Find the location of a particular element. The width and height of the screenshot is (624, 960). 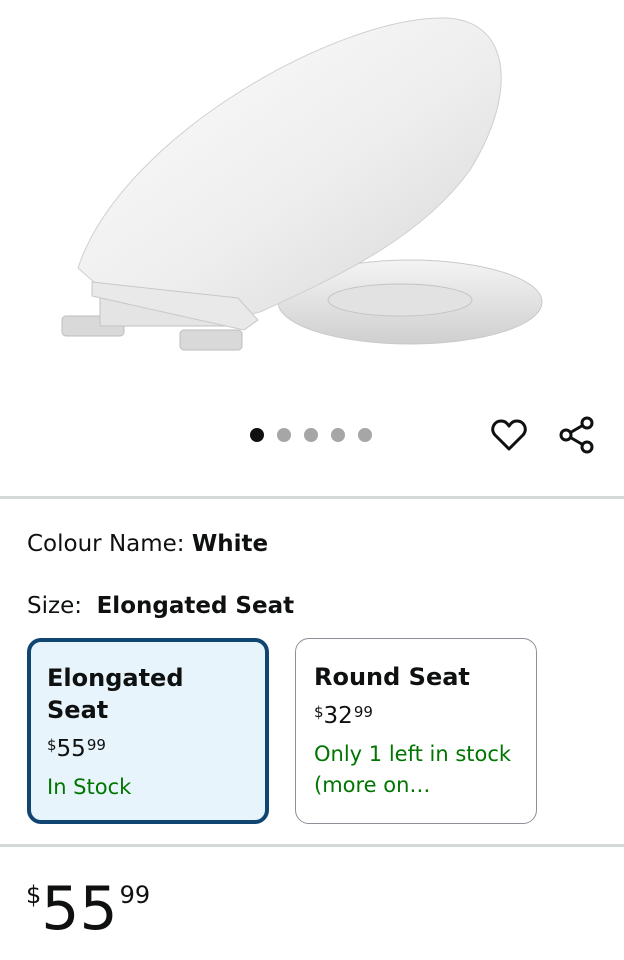

size-option-elongated-seat: Elongated Seat $ 55 99 In Stock is located at coordinates (148, 731).